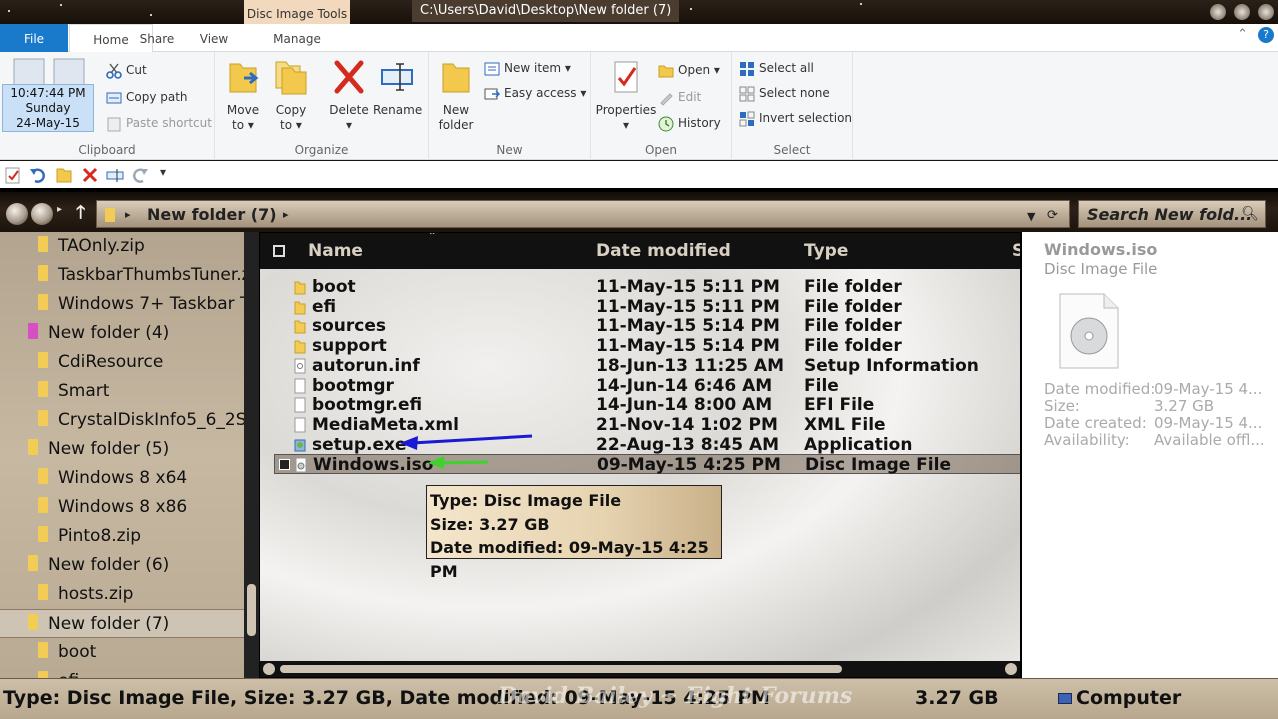 The height and width of the screenshot is (719, 1278). What do you see at coordinates (561, 669) in the screenshot?
I see `horizontal-scrollbar-thumb` at bounding box center [561, 669].